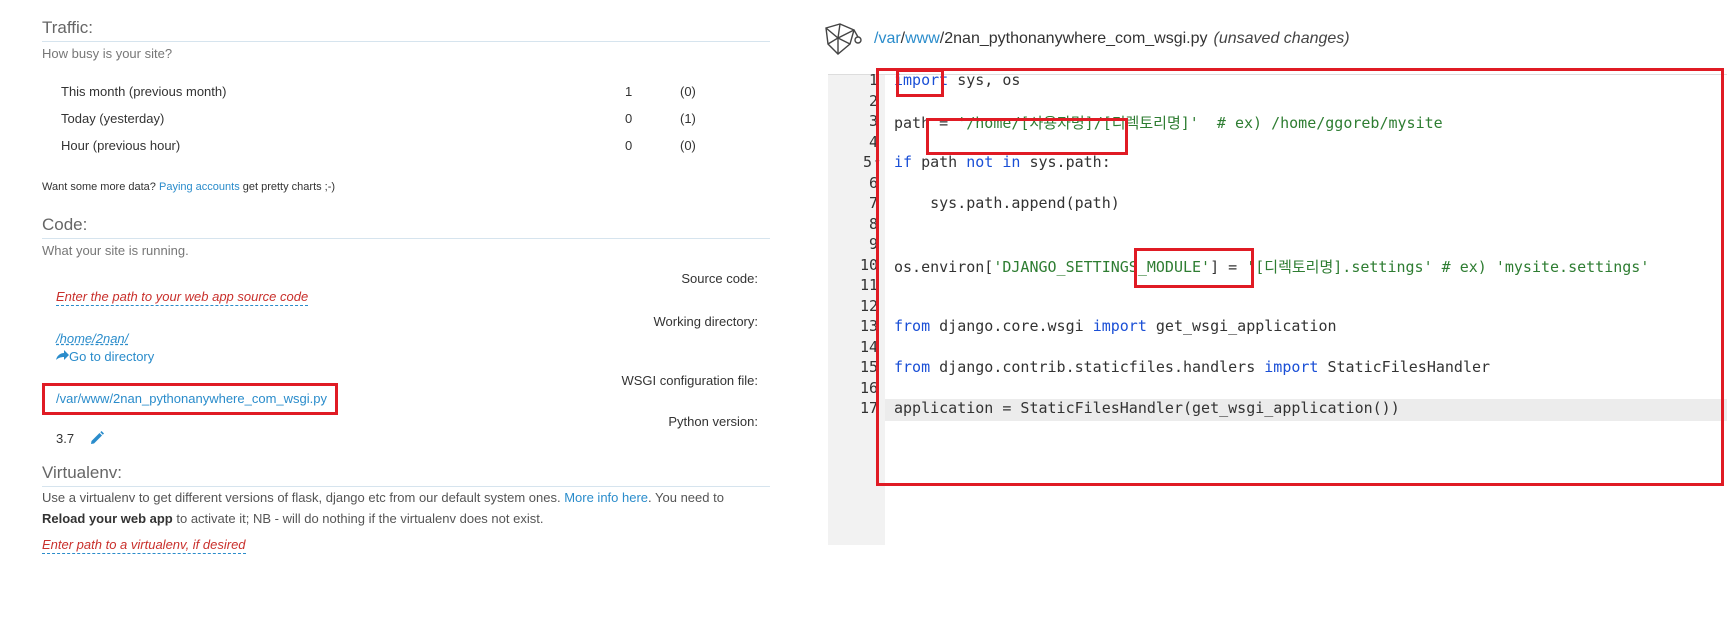  I want to click on line-number: 8, so click(873, 224).